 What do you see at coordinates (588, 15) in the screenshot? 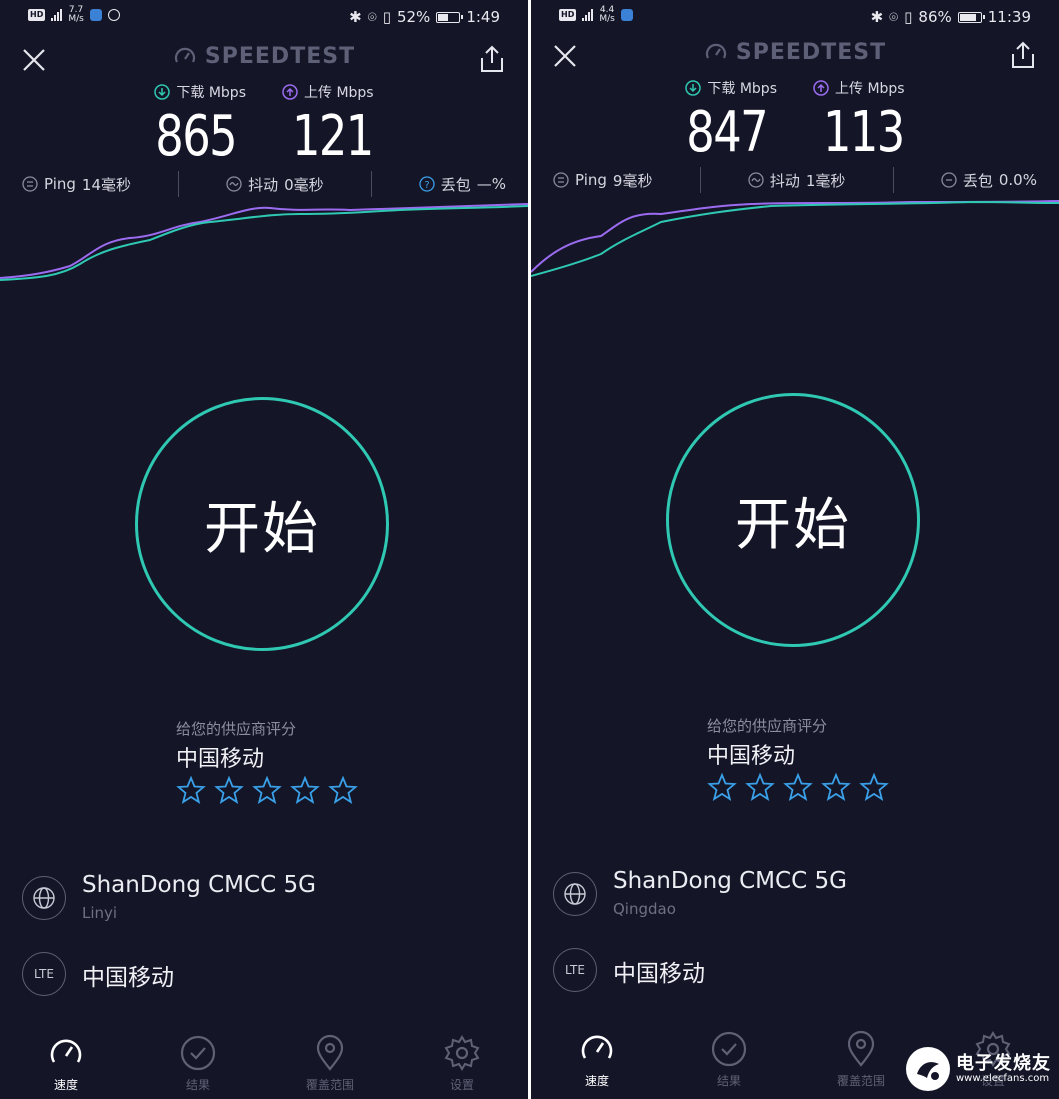
I see `signal-icon` at bounding box center [588, 15].